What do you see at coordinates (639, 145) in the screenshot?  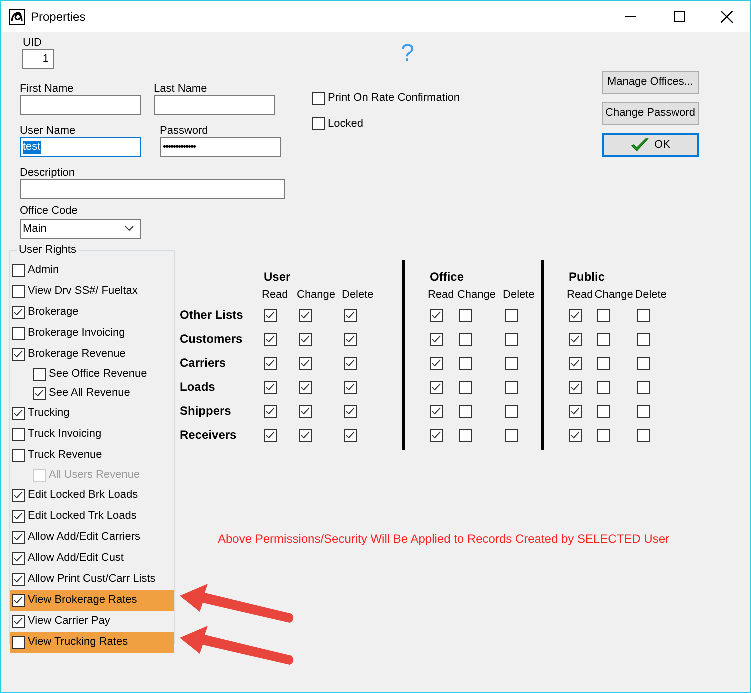 I see `checkmark-icon` at bounding box center [639, 145].